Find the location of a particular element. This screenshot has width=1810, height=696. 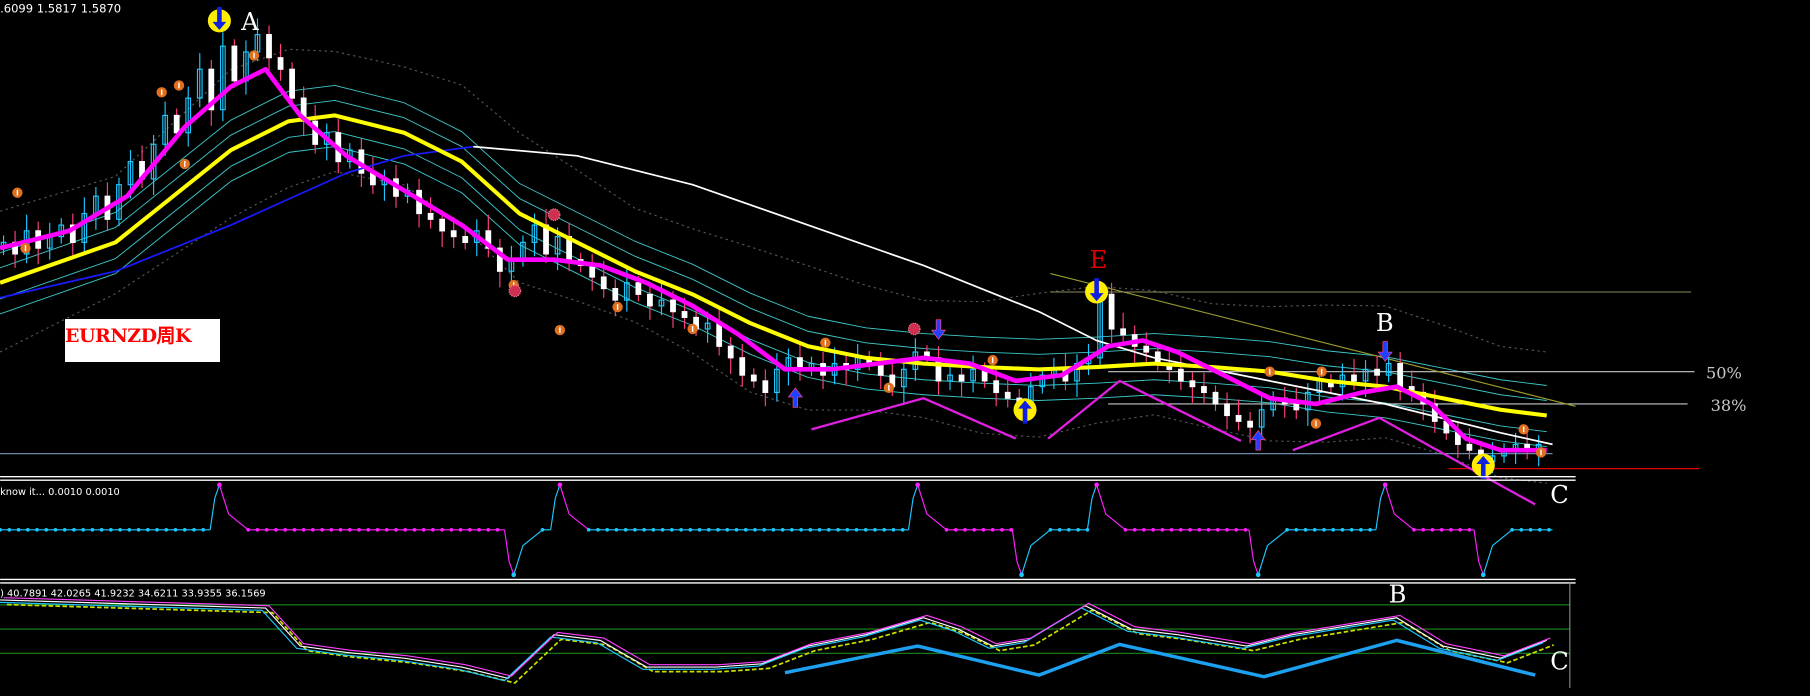

buy-arrow-icon is located at coordinates (795, 397).